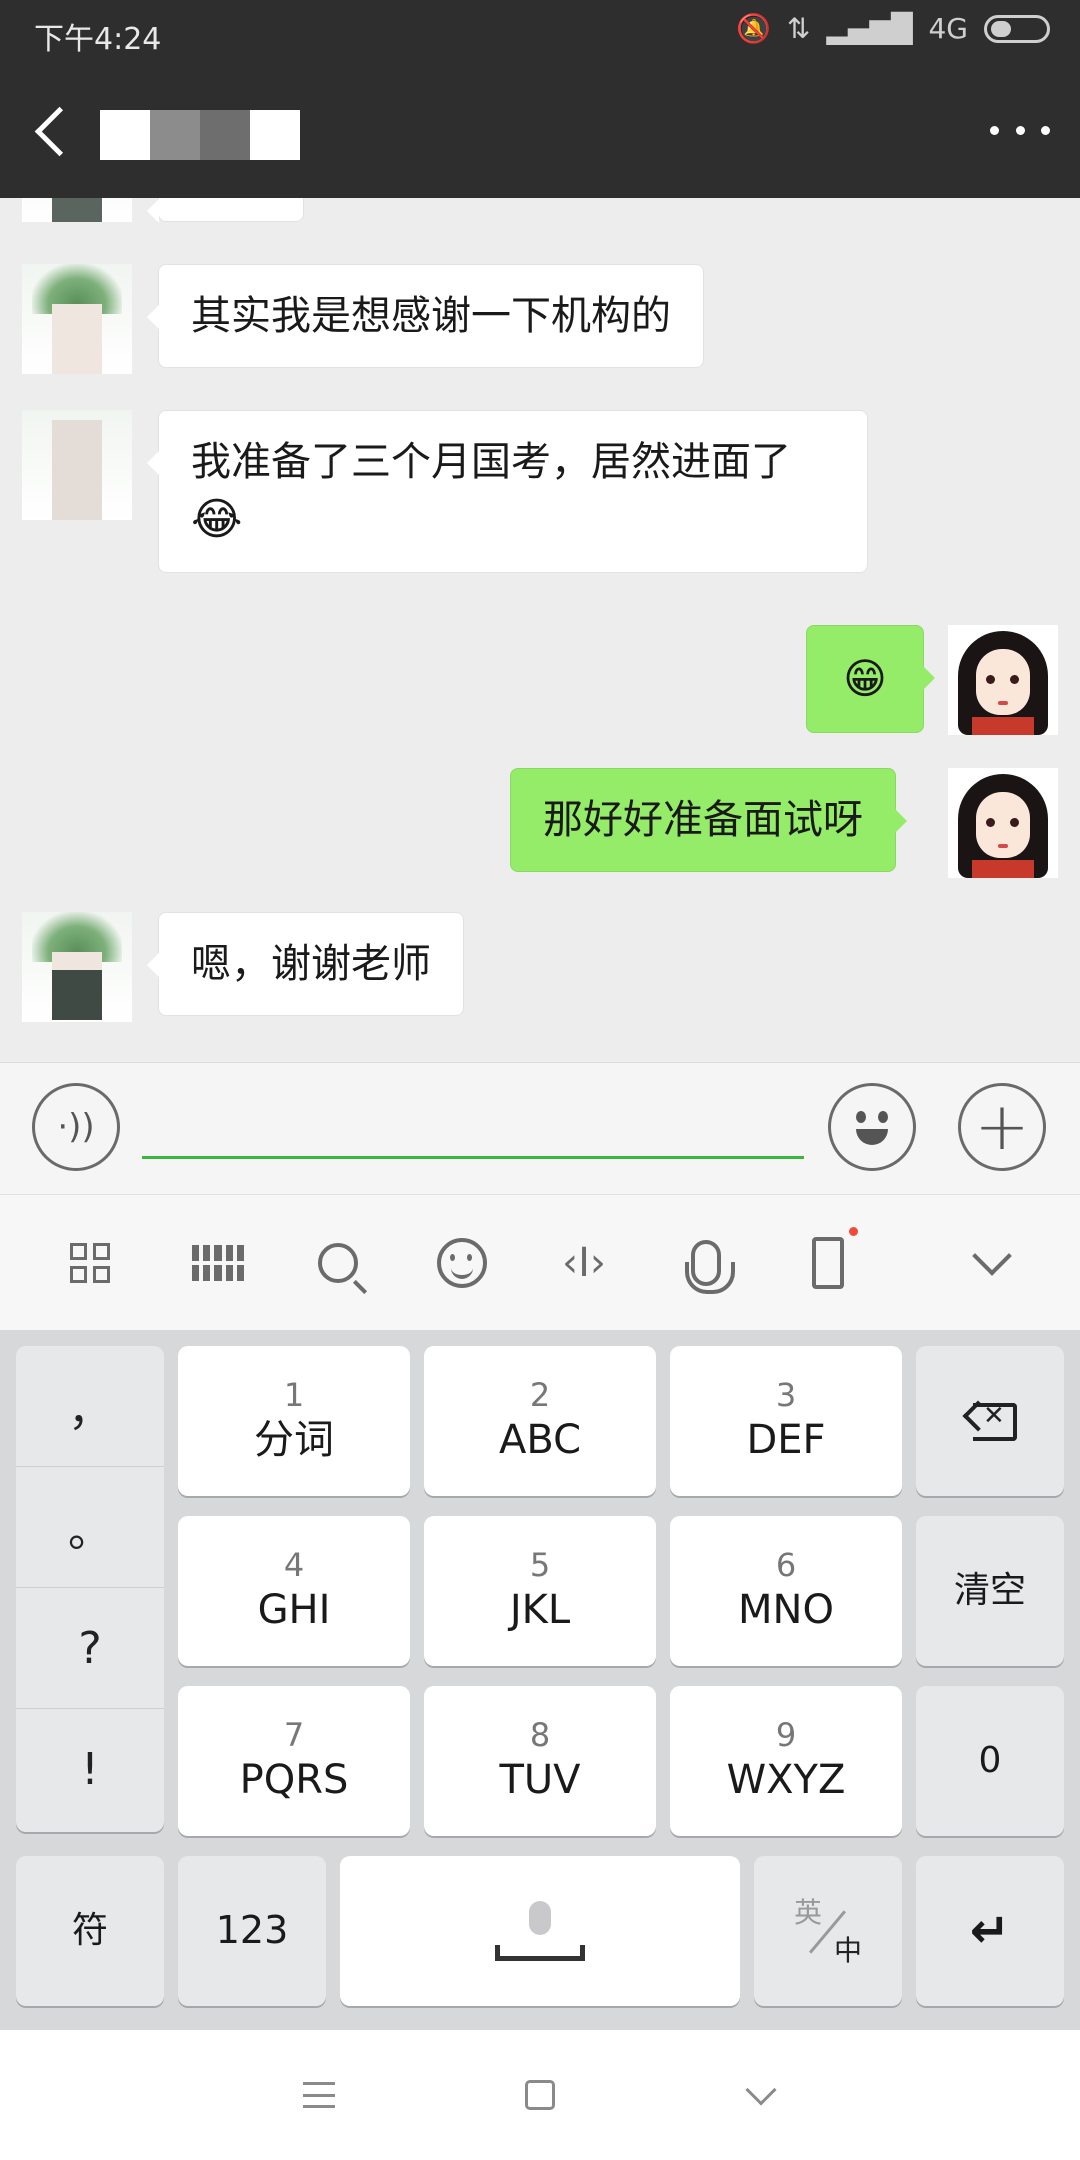  Describe the element at coordinates (507, 491) in the screenshot. I see `message-bubble: 我准备了三个月国考，居然进面了 😂` at that location.